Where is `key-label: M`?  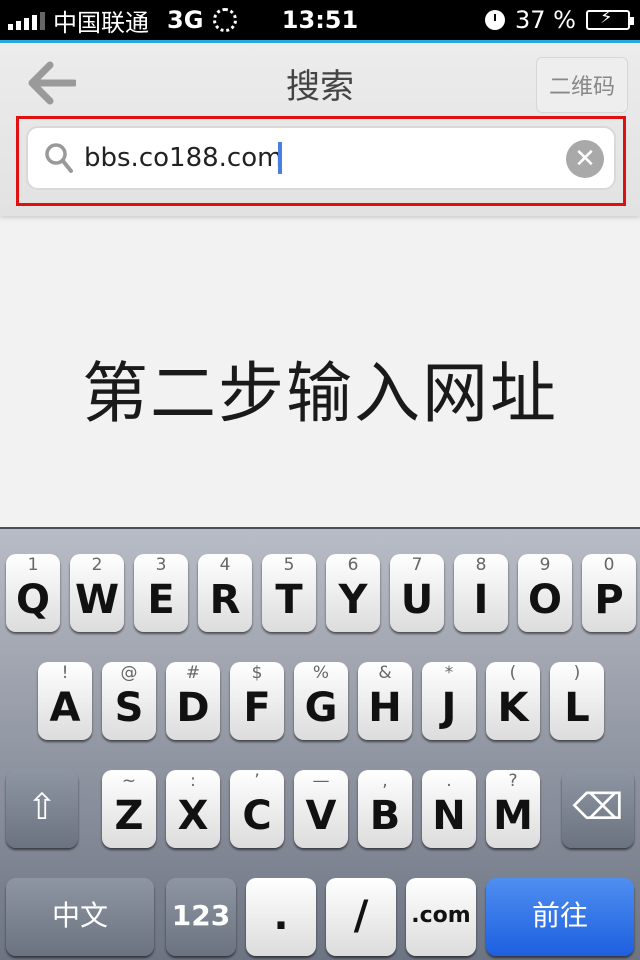
key-label: M is located at coordinates (513, 816).